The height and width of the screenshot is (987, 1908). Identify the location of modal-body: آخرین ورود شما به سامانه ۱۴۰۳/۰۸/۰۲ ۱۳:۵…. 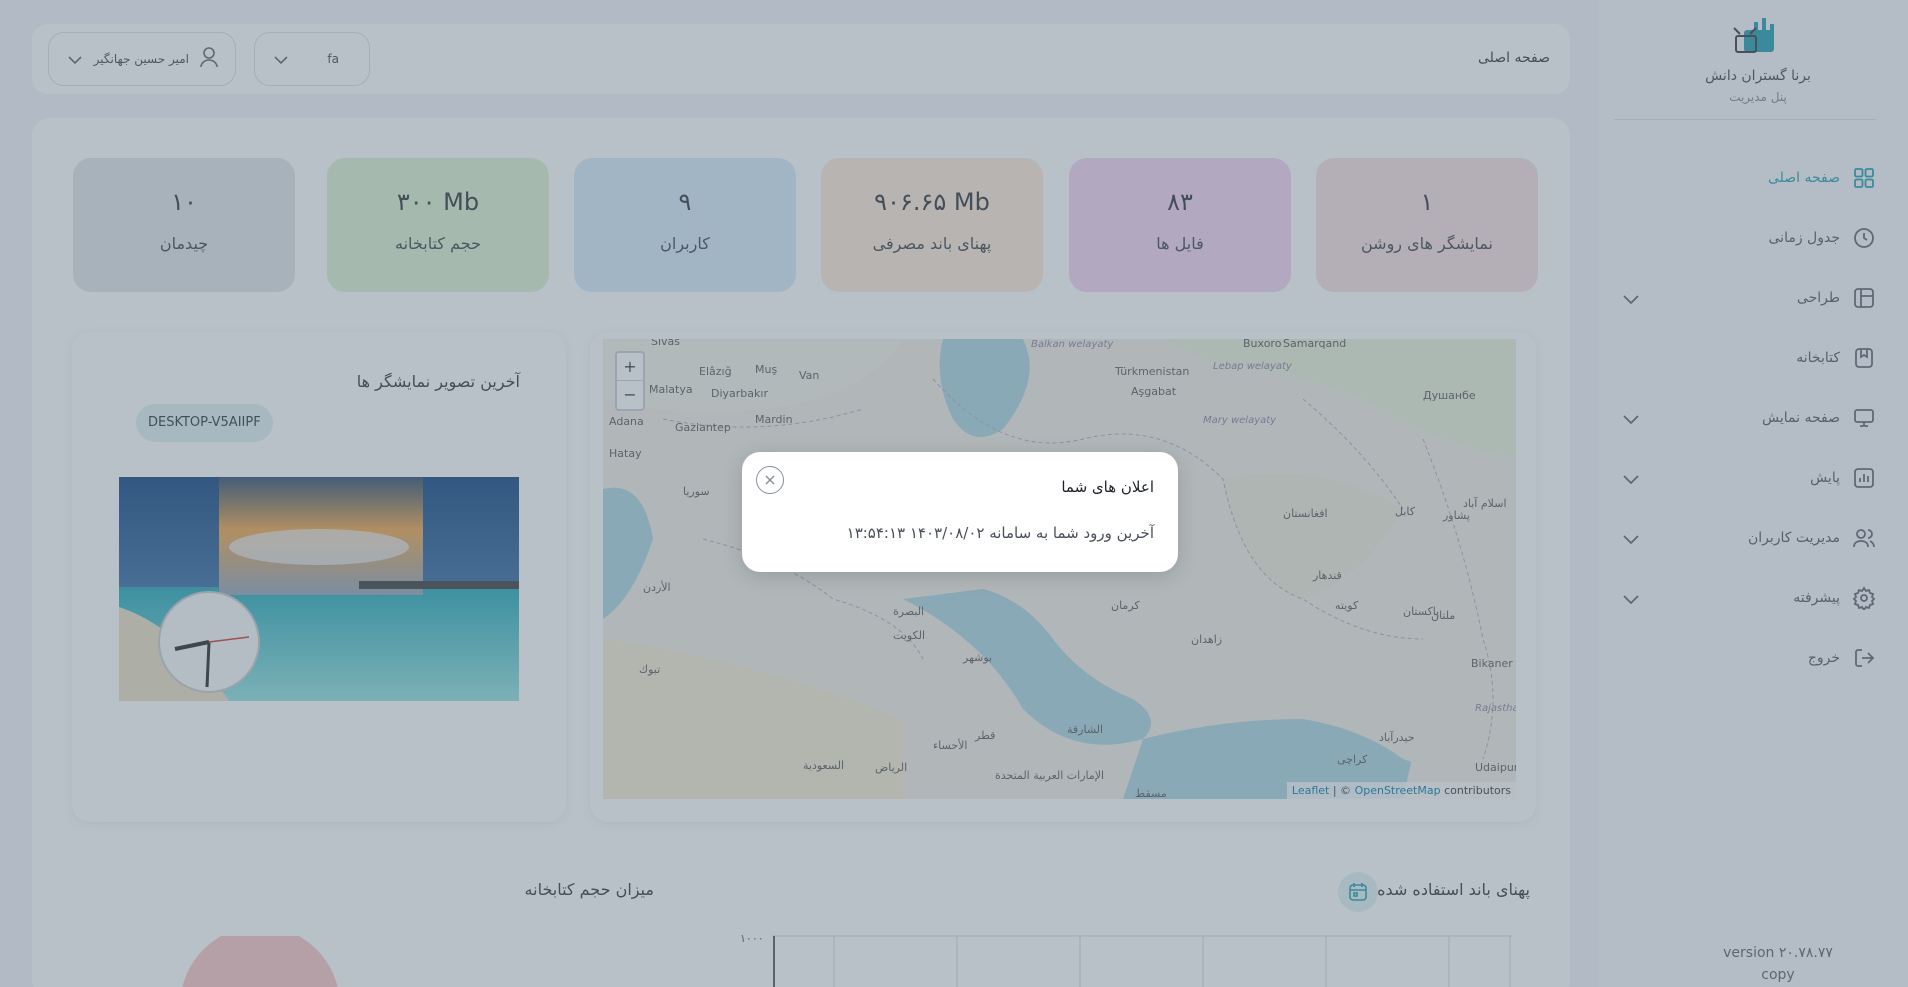
(1000, 533).